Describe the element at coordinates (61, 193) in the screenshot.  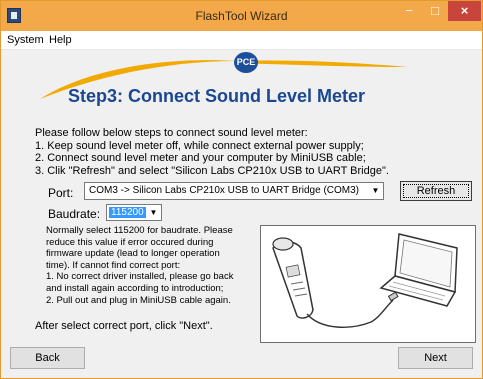
I see `port-label: Port:` at that location.